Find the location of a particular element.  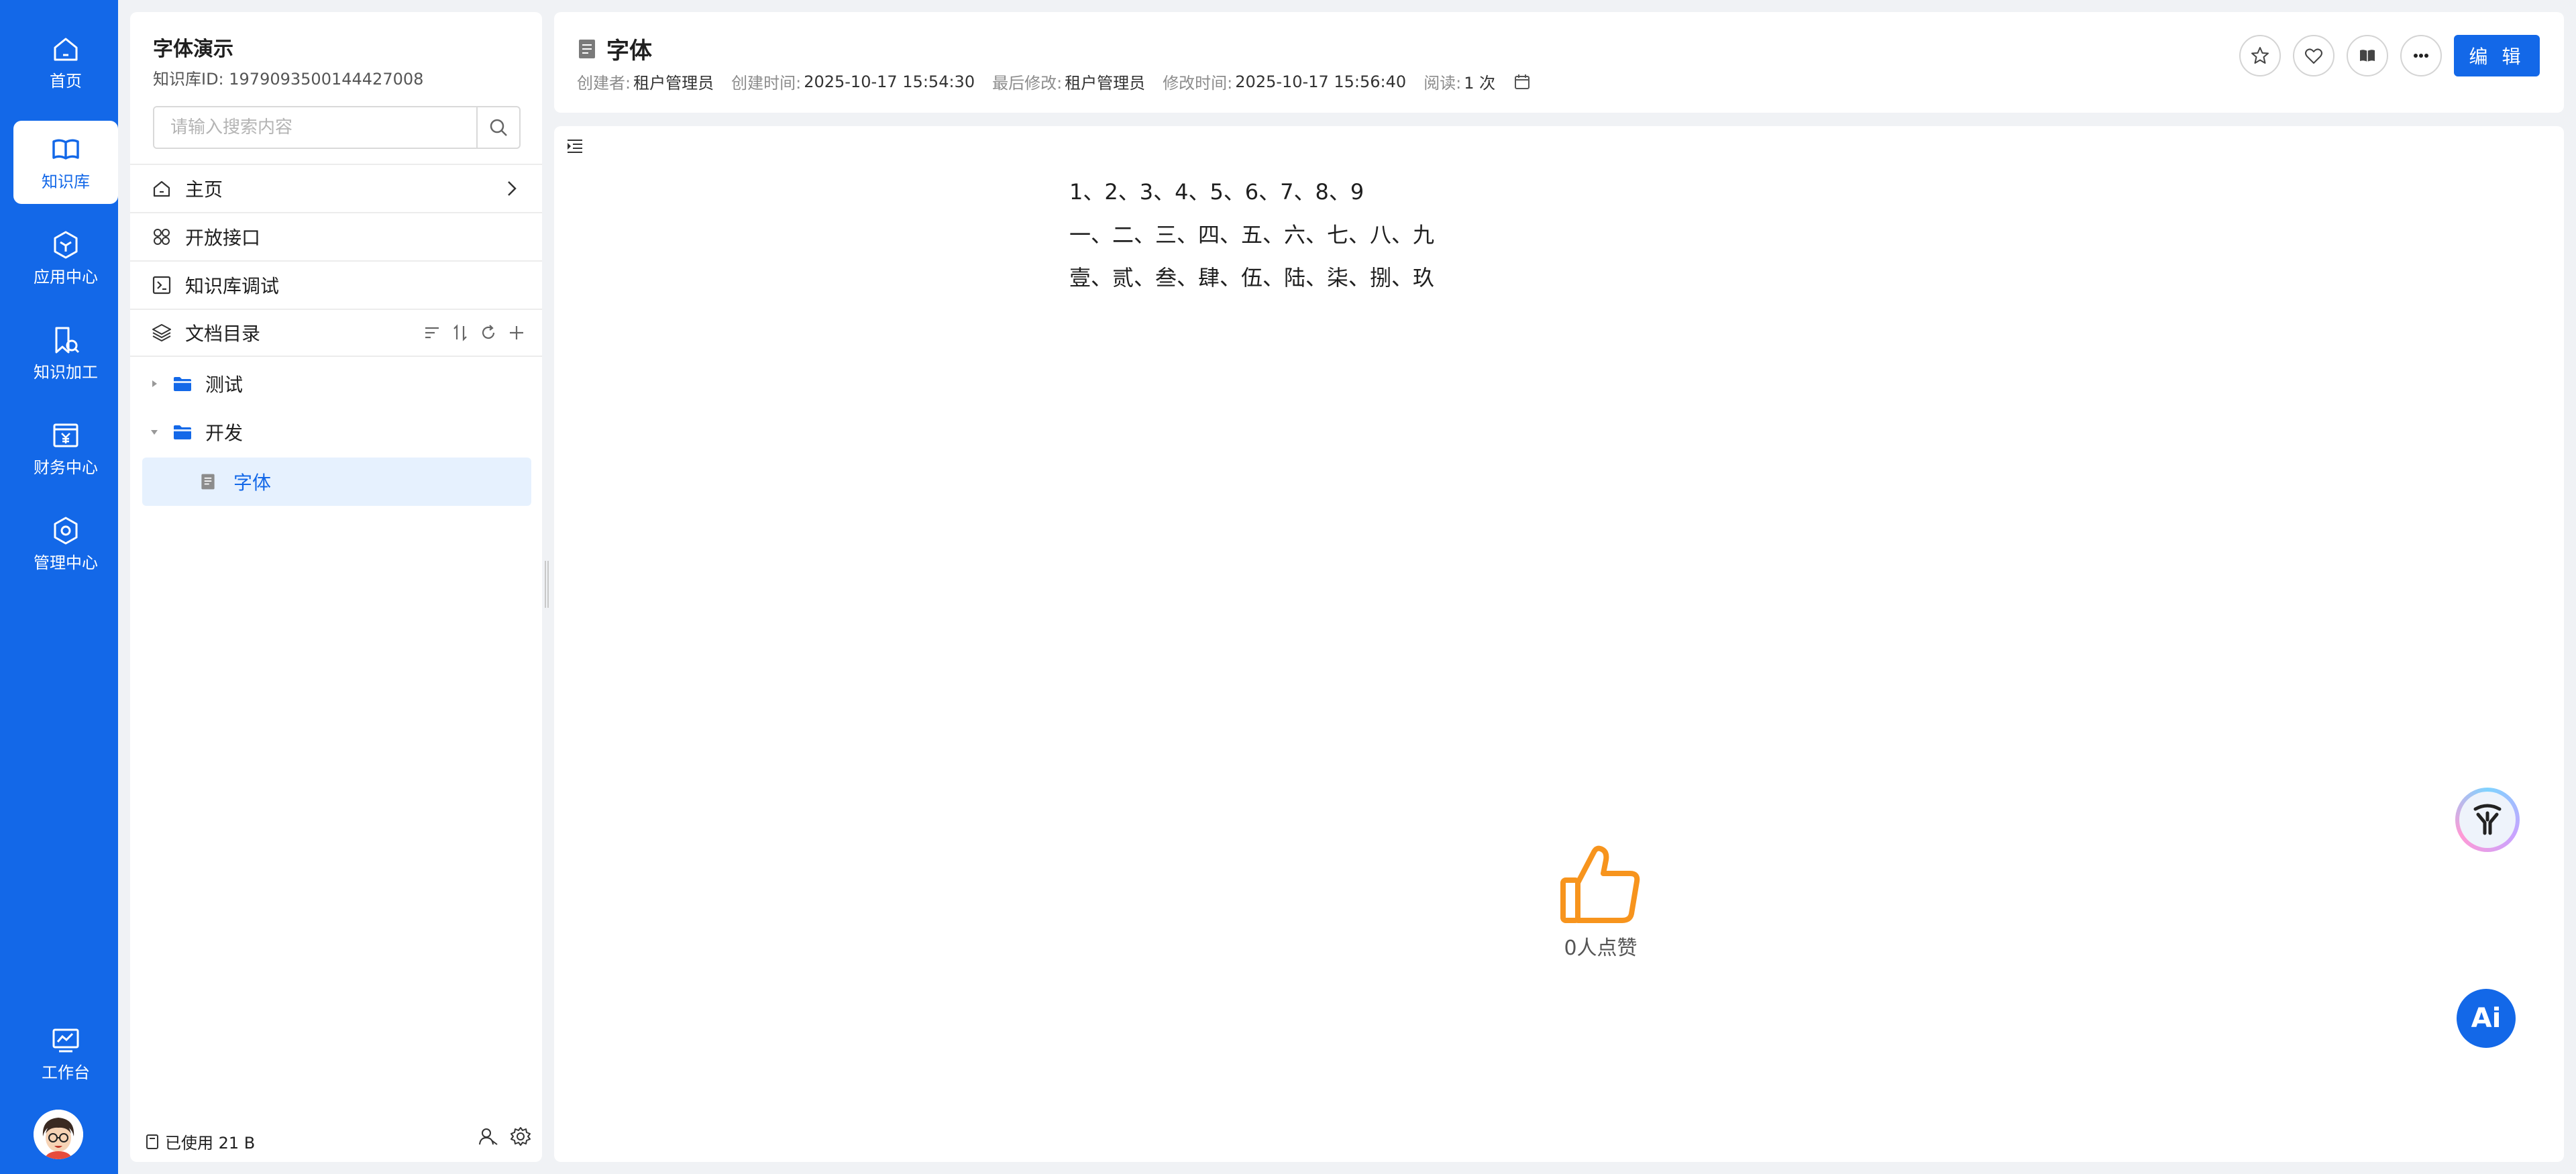

like-count: 0人点赞 is located at coordinates (1601, 948).